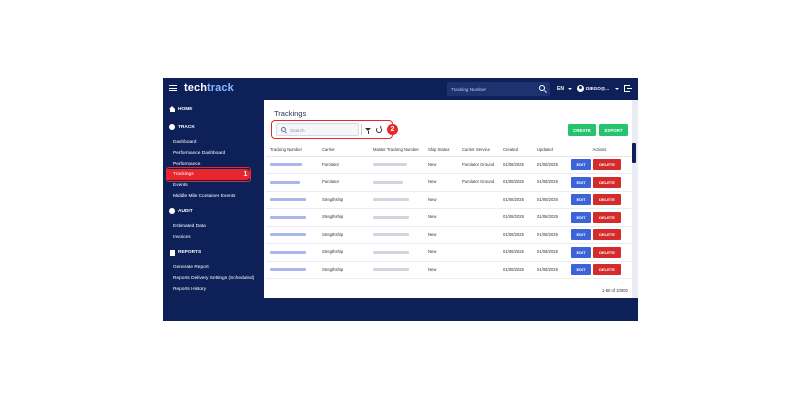  I want to click on sidebar-section-track: TRACK, so click(186, 127).